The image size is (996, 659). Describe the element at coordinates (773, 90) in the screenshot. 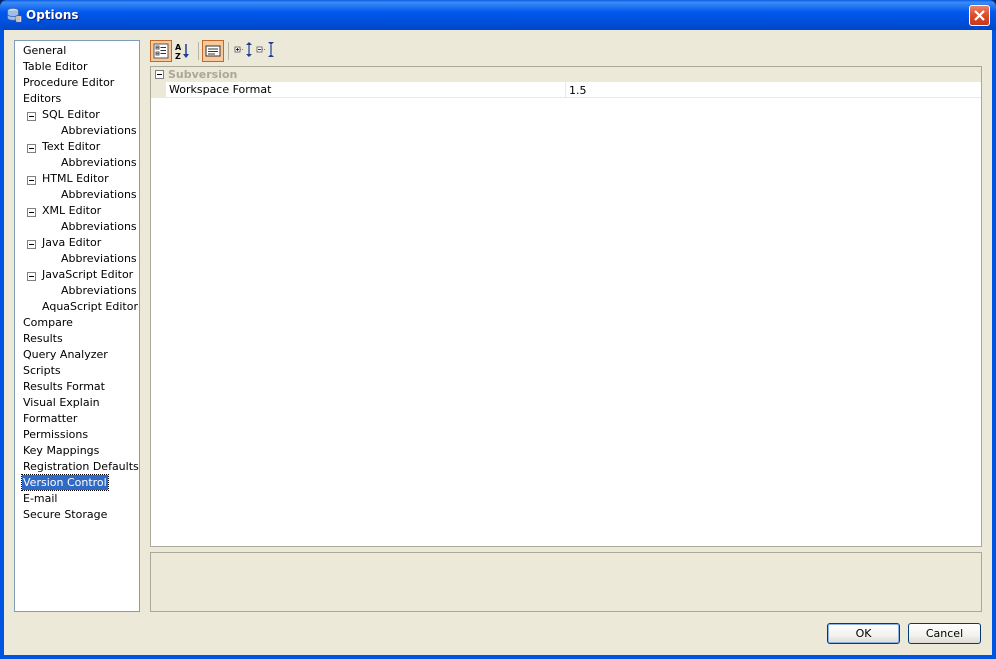

I see `property-value: 1.5` at that location.